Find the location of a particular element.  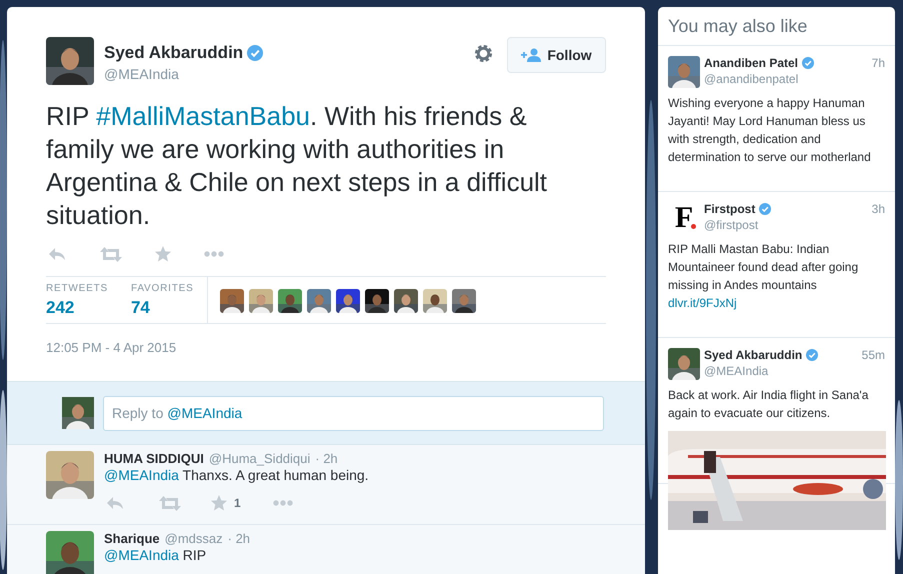

stat-count: 74 is located at coordinates (162, 308).